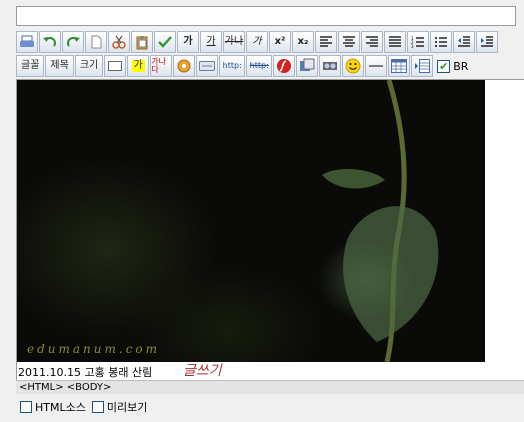  I want to click on html-source-label: HTML소스, so click(60, 407).